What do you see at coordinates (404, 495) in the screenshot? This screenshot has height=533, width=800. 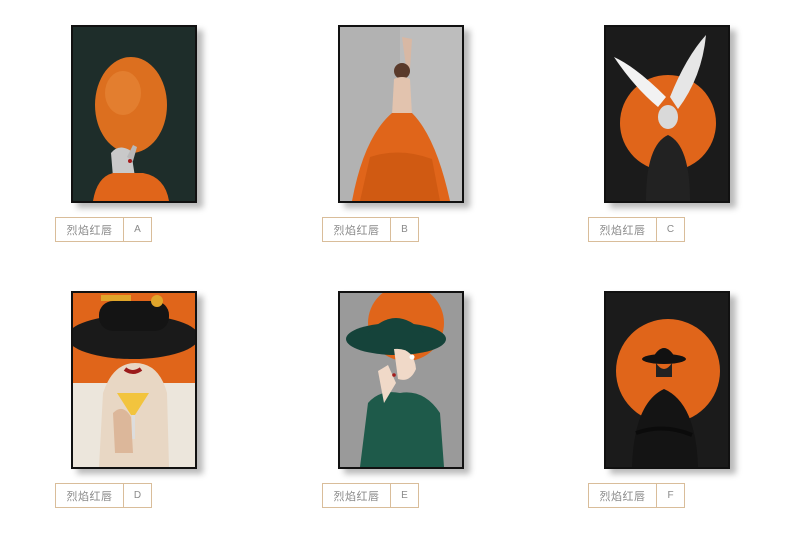 I see `variant-letter: E` at bounding box center [404, 495].